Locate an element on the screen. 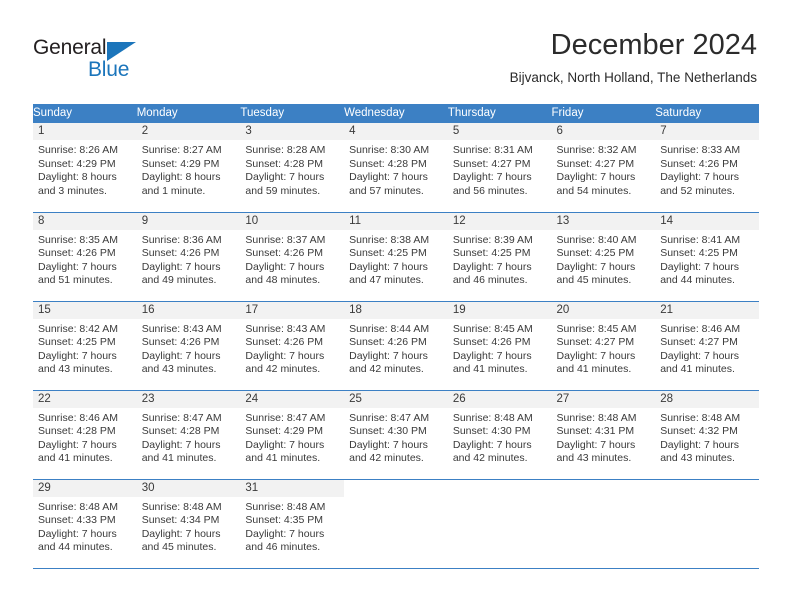  general-blue-logo: General Blue is located at coordinates (98, 60).